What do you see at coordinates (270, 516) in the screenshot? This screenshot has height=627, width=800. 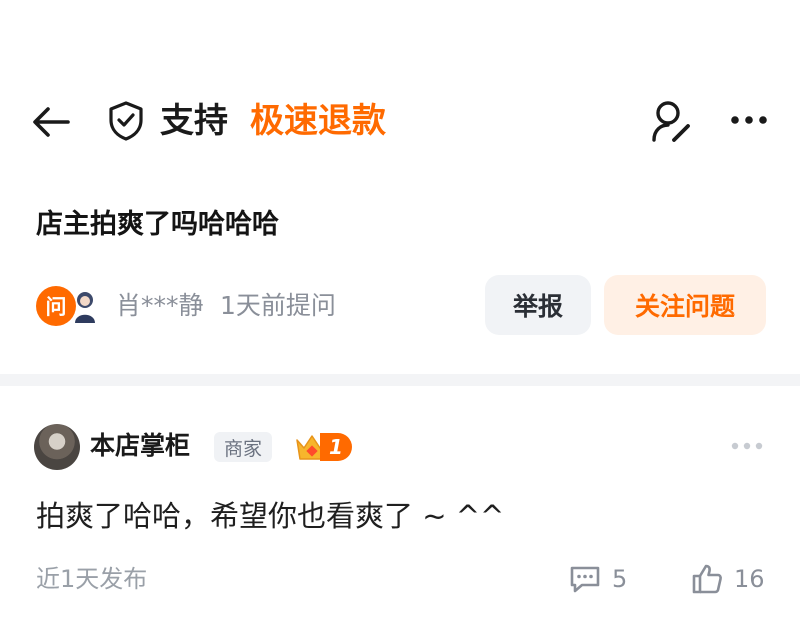 I see `answer-content: 拍爽了哈哈，希望你也看爽了 ~ ^^` at bounding box center [270, 516].